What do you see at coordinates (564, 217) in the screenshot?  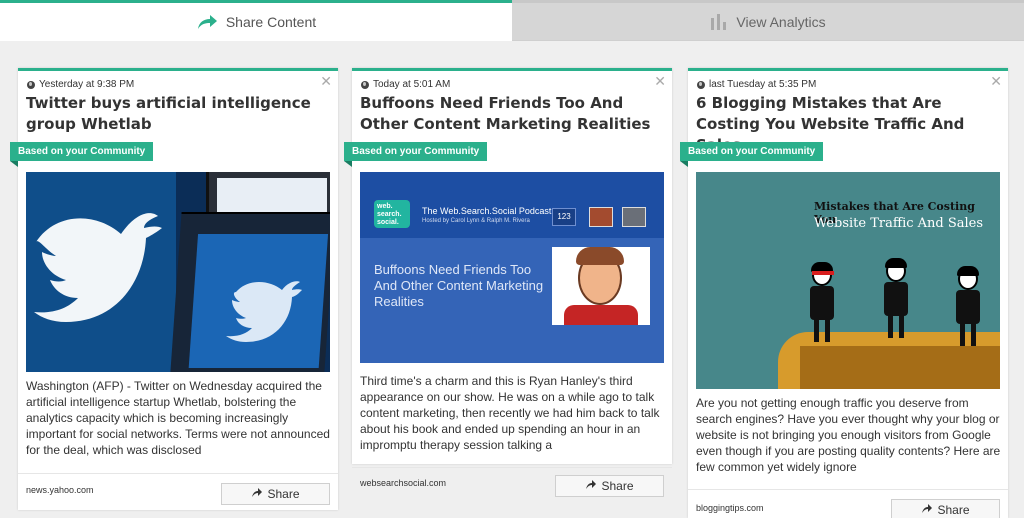 I see `episode-number: 123` at bounding box center [564, 217].